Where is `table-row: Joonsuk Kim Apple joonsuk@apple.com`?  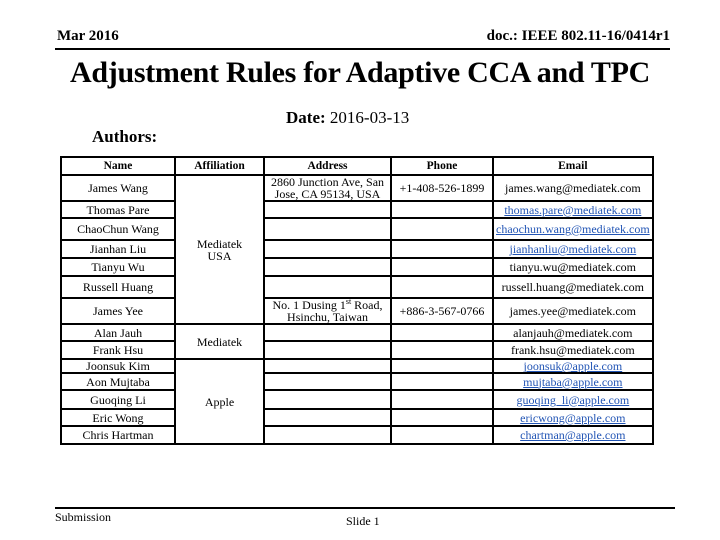 table-row: Joonsuk Kim Apple joonsuk@apple.com is located at coordinates (357, 401).